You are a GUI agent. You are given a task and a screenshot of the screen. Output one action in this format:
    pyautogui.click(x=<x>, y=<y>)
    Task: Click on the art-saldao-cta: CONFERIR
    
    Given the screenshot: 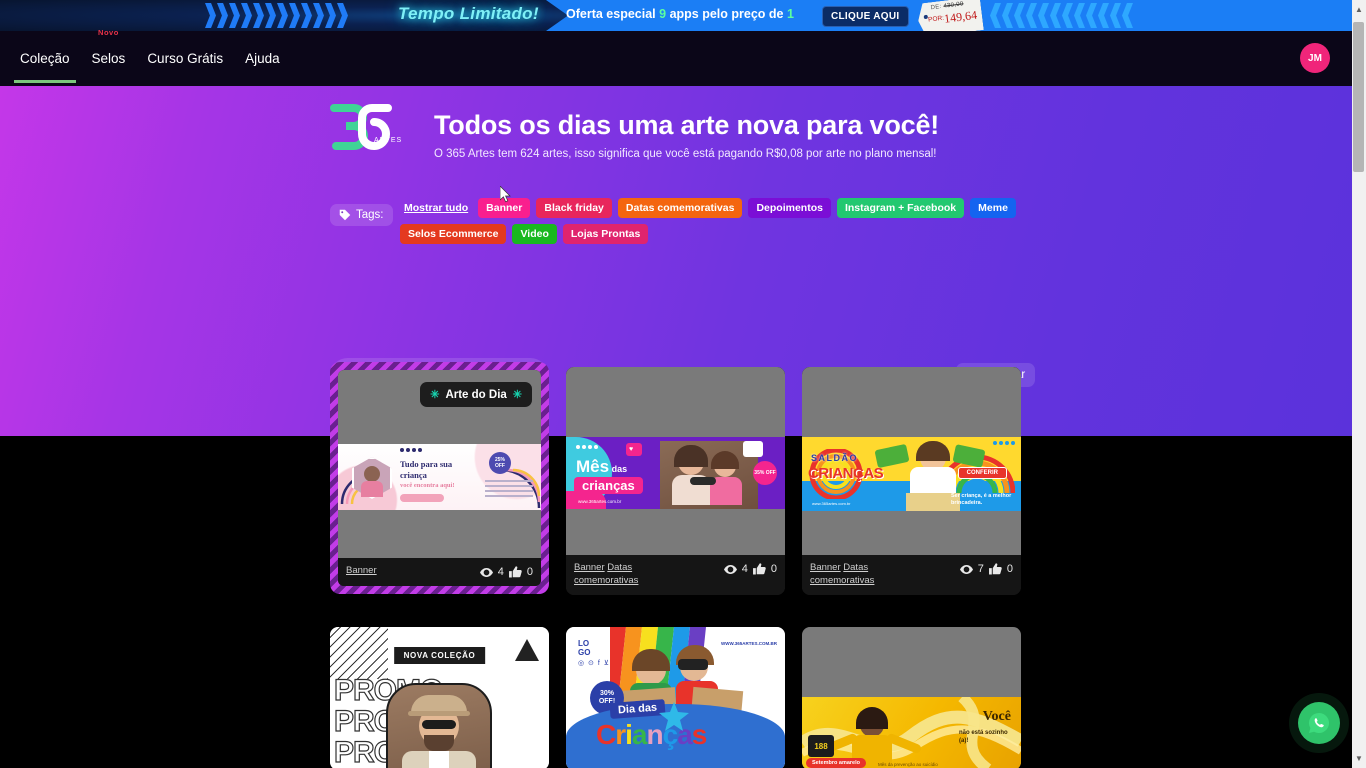 What is the action you would take?
    pyautogui.click(x=982, y=473)
    